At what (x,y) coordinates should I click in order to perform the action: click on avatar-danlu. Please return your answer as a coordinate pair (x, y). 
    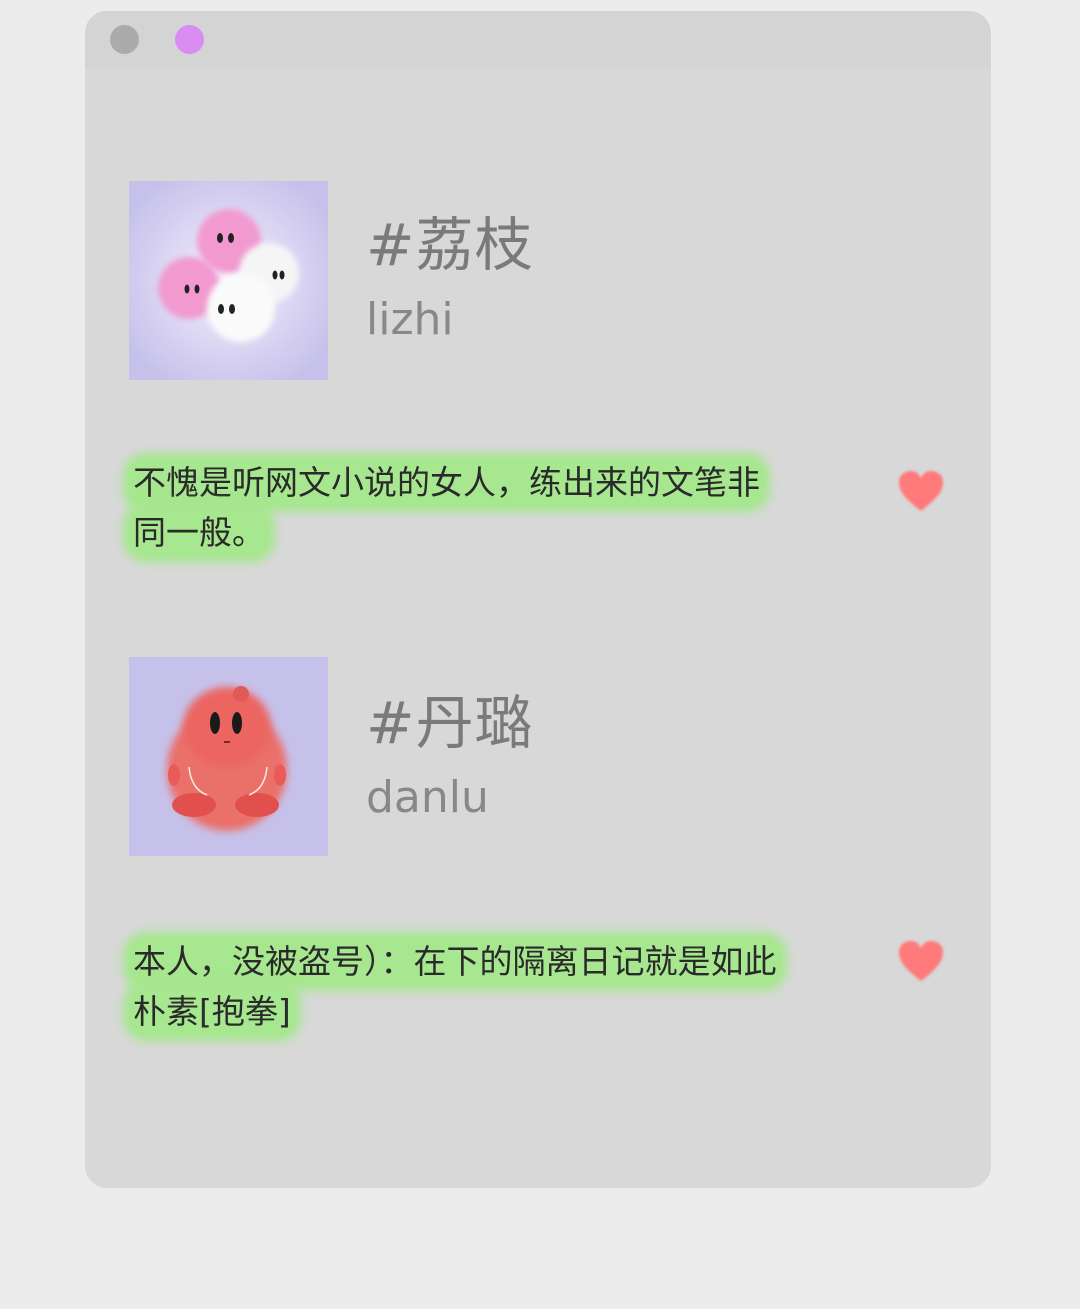
    Looking at the image, I should click on (228, 756).